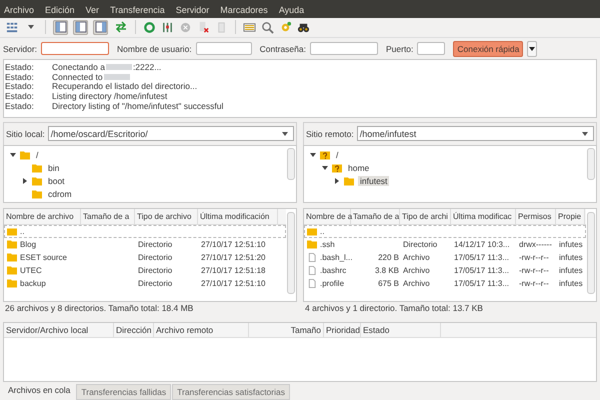  What do you see at coordinates (22, 231) in the screenshot?
I see `cell-text: ..` at bounding box center [22, 231].